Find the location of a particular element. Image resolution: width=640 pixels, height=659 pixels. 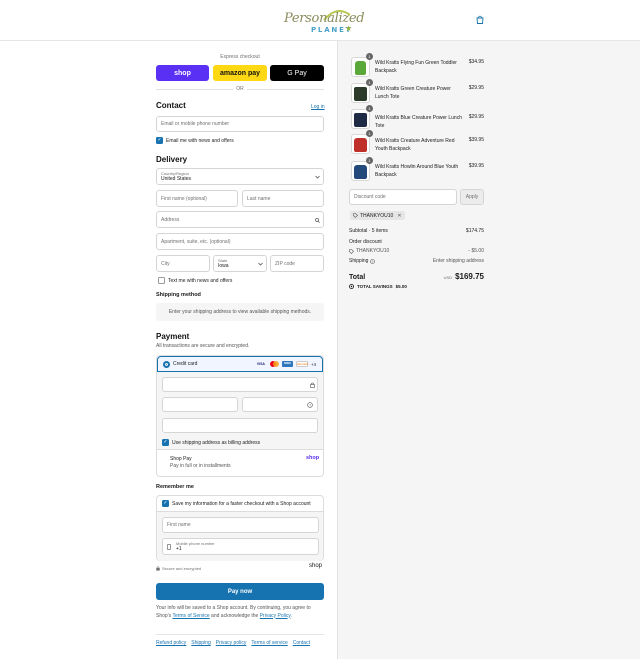

text-news-label: Text me with news and offers is located at coordinates (200, 280).